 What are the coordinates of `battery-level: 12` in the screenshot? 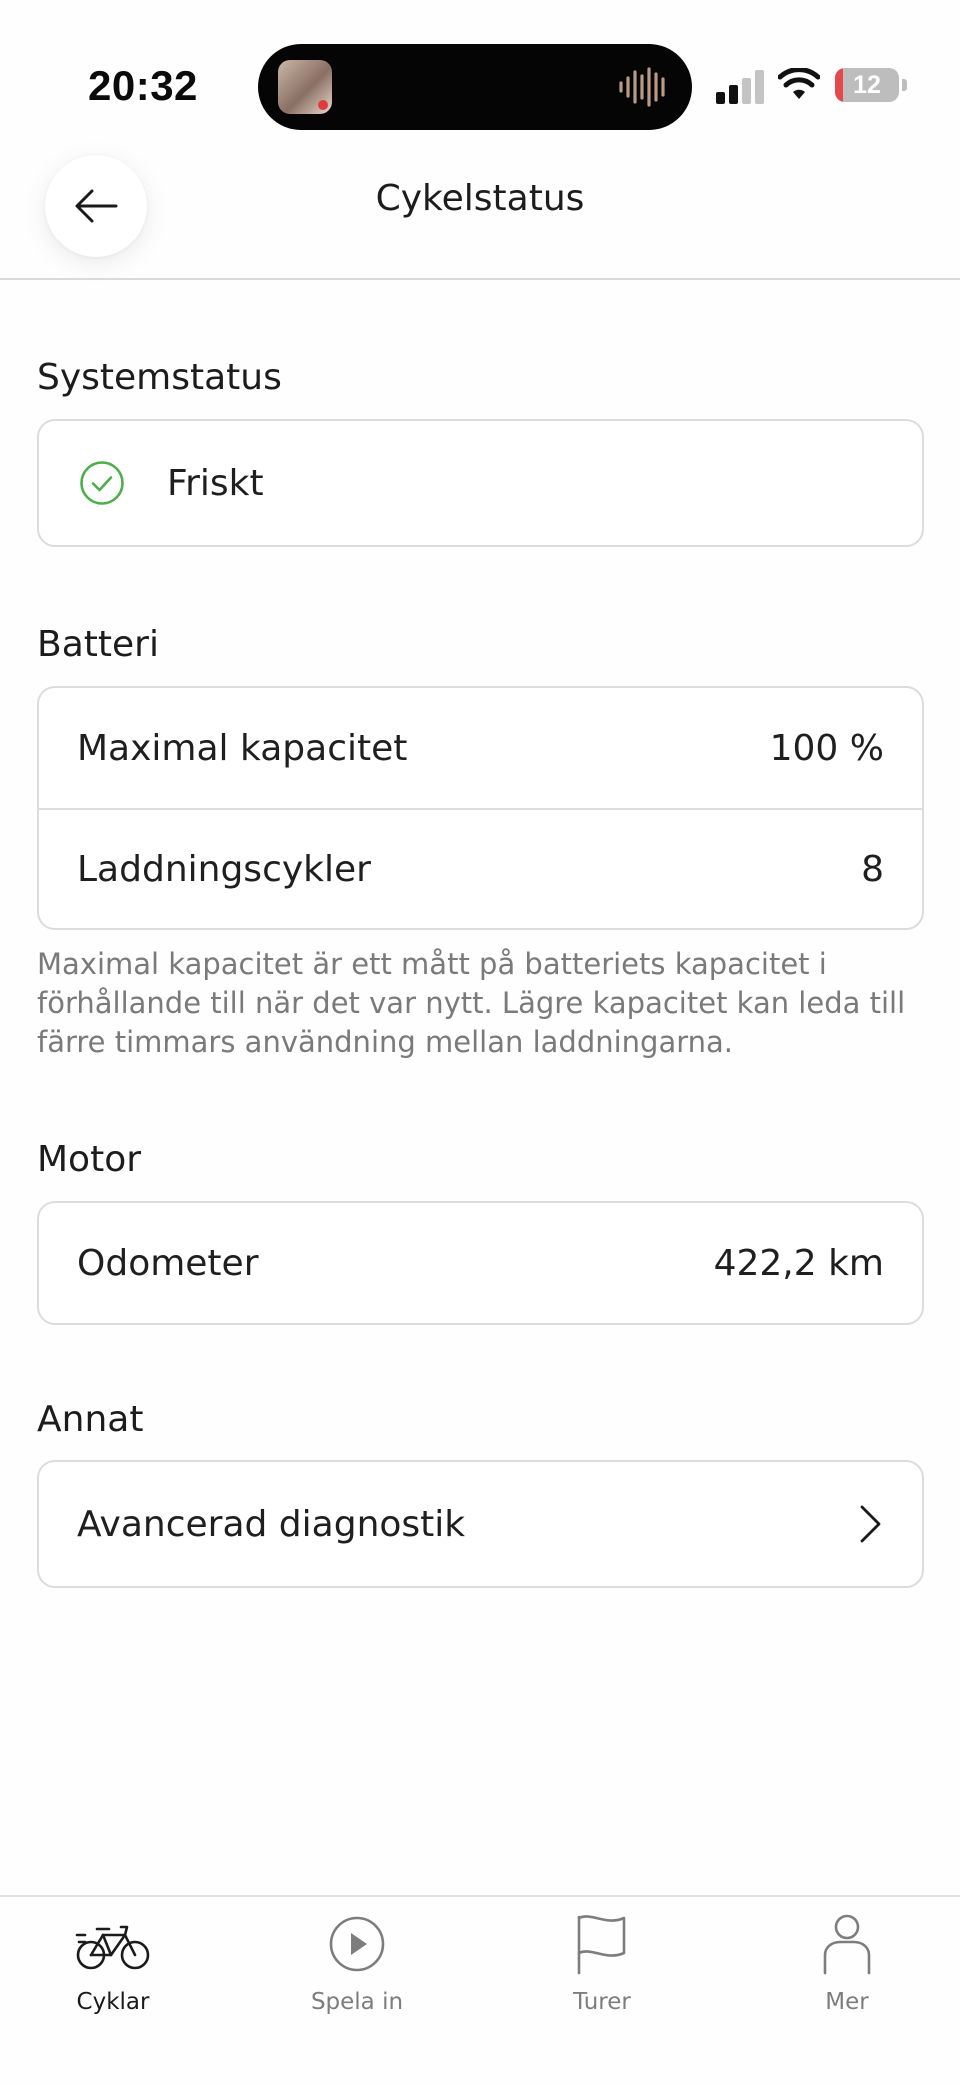 It's located at (867, 85).